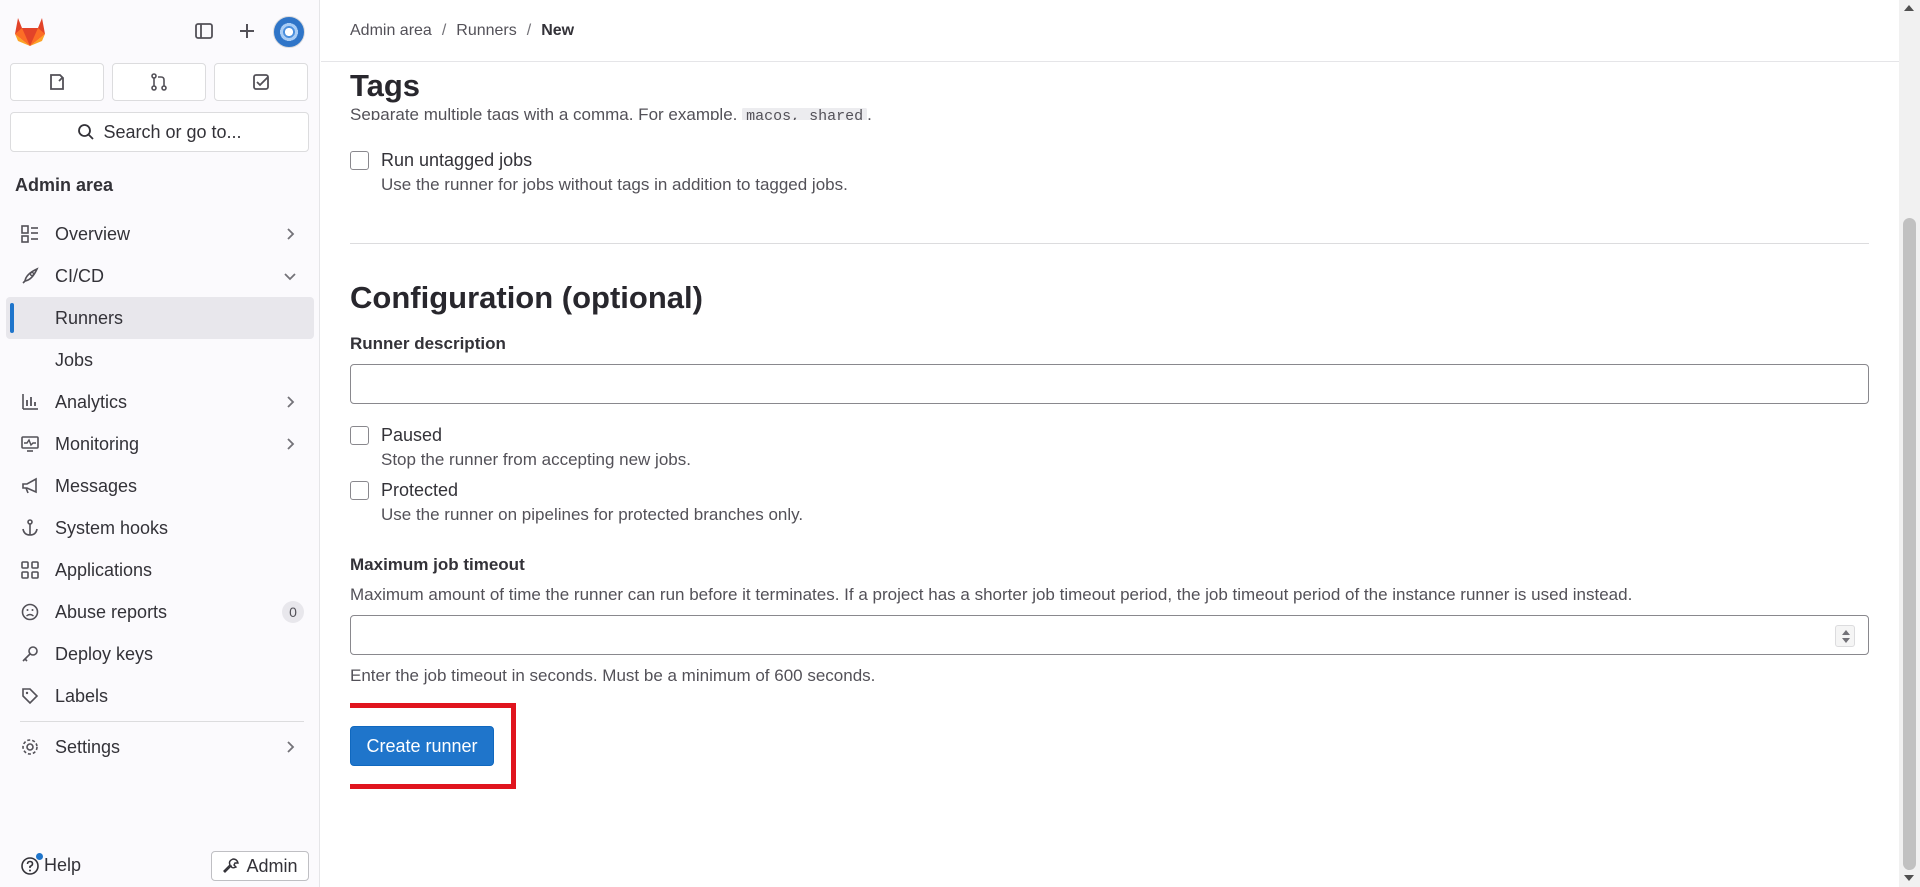  I want to click on runner-description-label: Runner description, so click(428, 343).